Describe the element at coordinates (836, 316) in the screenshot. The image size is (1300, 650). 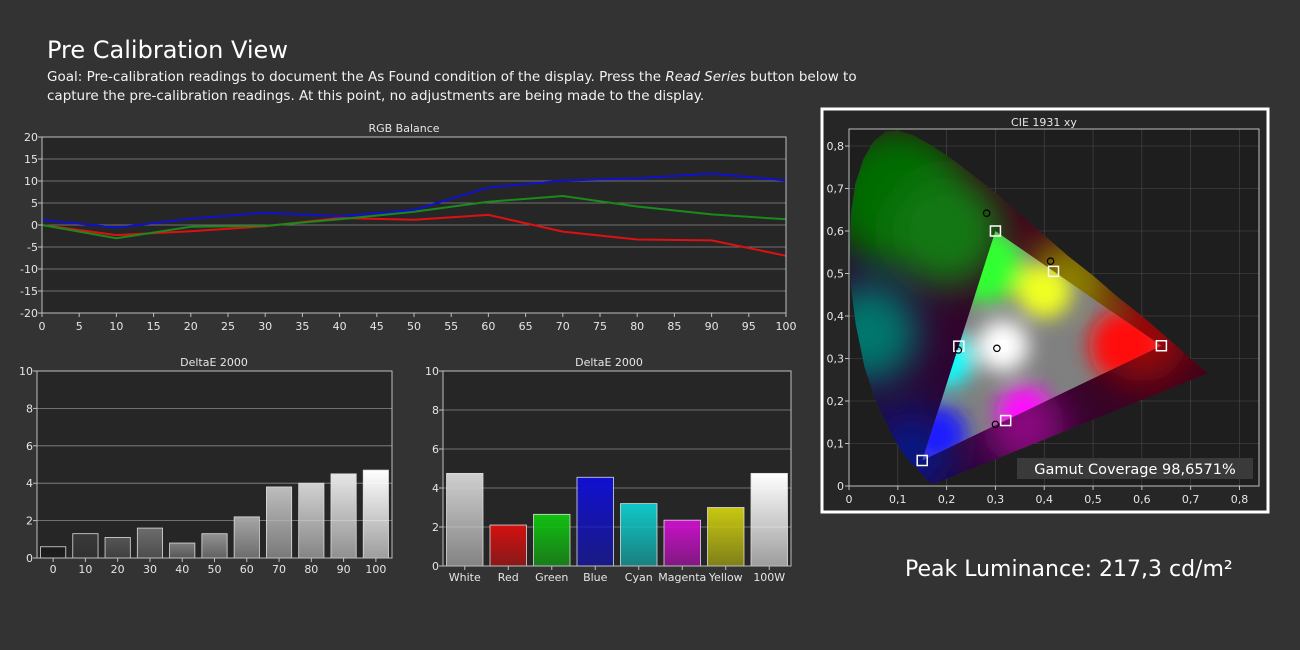
I see `cie-ytick-label: 0,4` at that location.